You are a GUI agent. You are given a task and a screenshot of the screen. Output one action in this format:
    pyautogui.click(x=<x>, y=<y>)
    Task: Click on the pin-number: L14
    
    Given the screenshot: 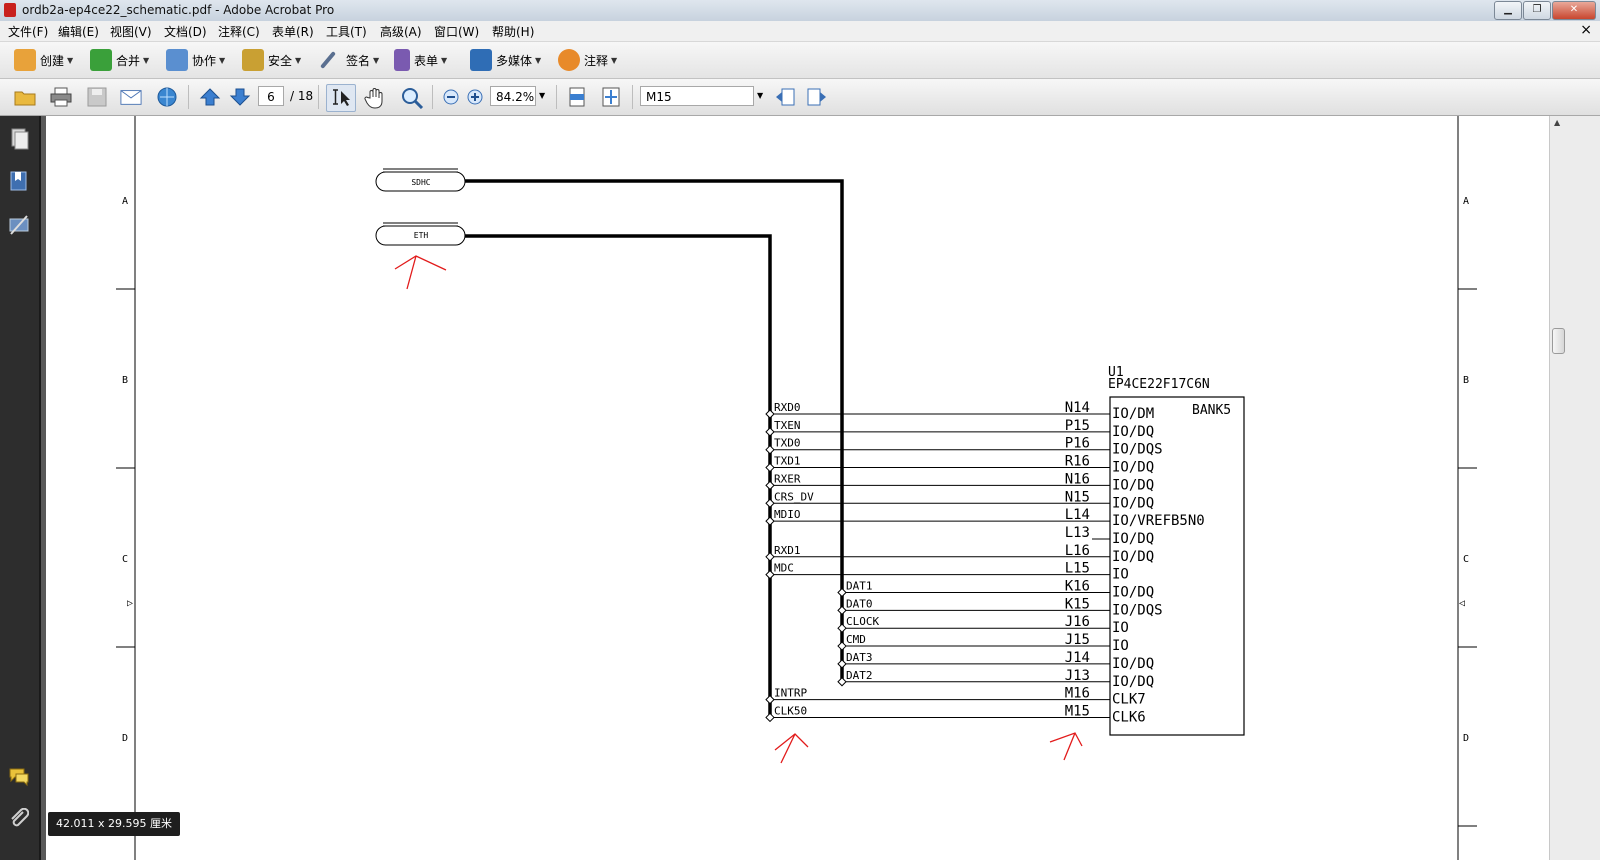 What is the action you would take?
    pyautogui.click(x=1077, y=515)
    